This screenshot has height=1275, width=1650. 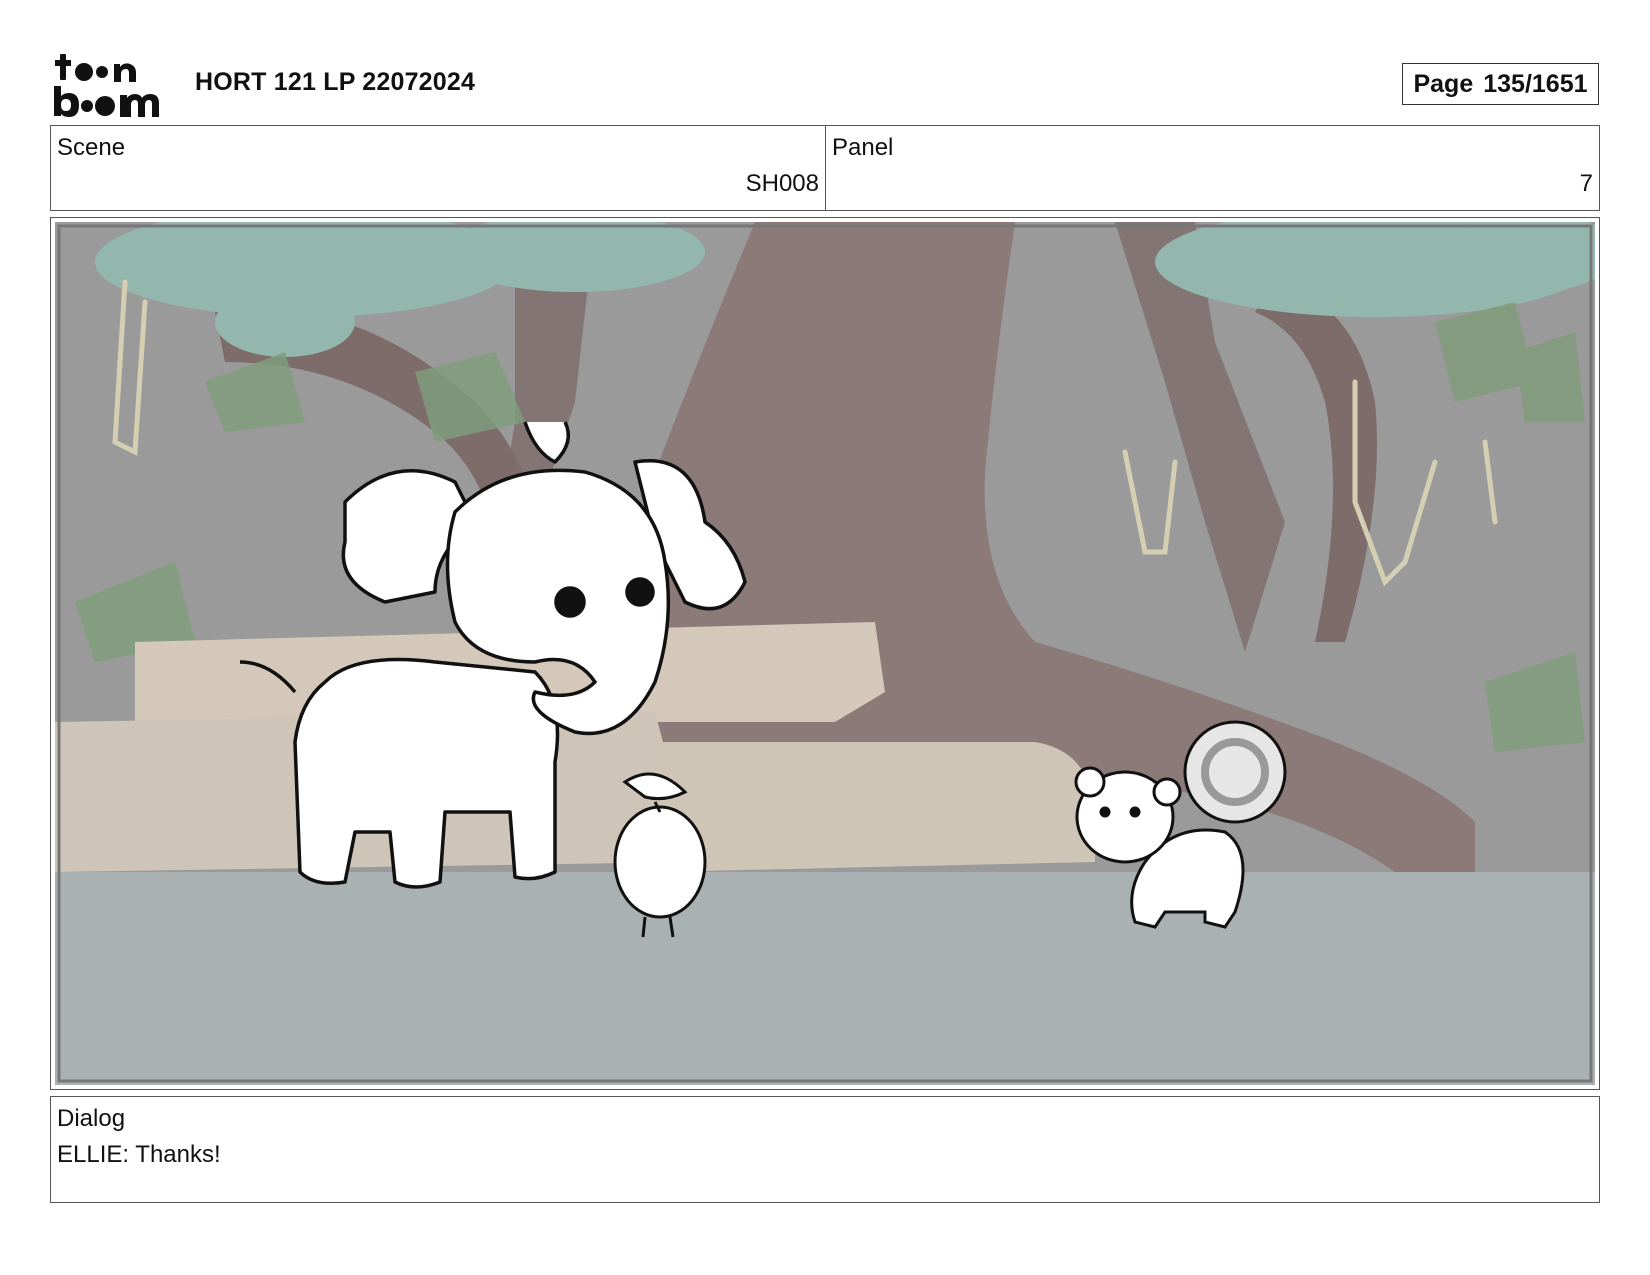 What do you see at coordinates (438, 168) in the screenshot?
I see `scene-cell: Scene SH008` at bounding box center [438, 168].